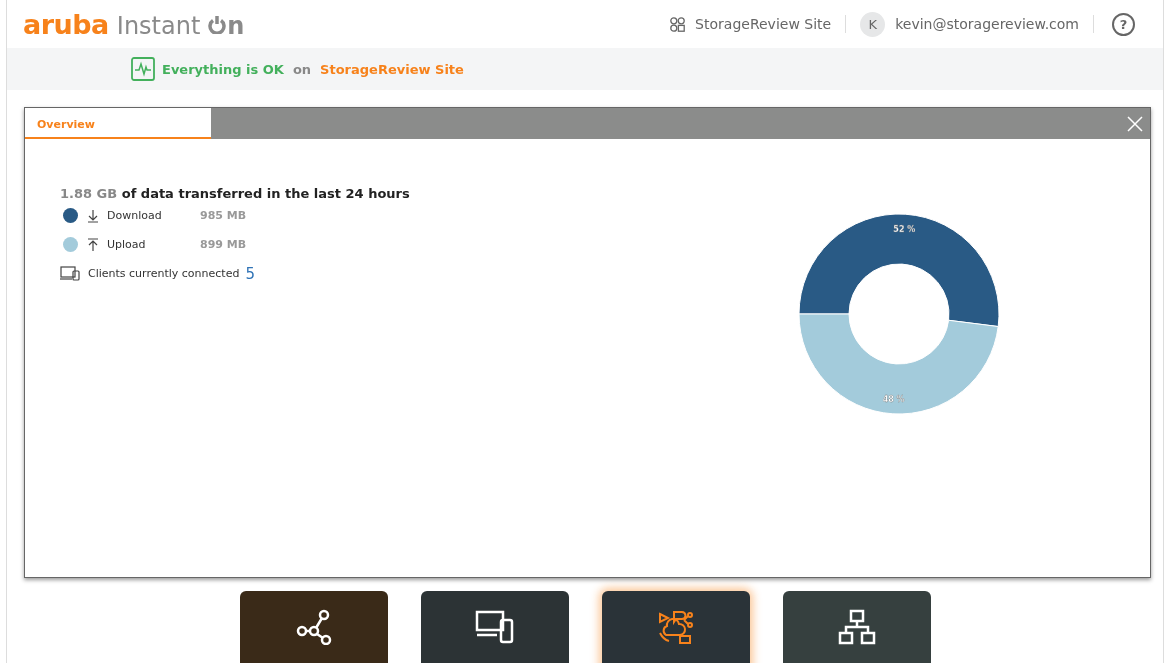 This screenshot has height=663, width=1170. Describe the element at coordinates (223, 215) in the screenshot. I see `legend-value: 985 MB` at that location.